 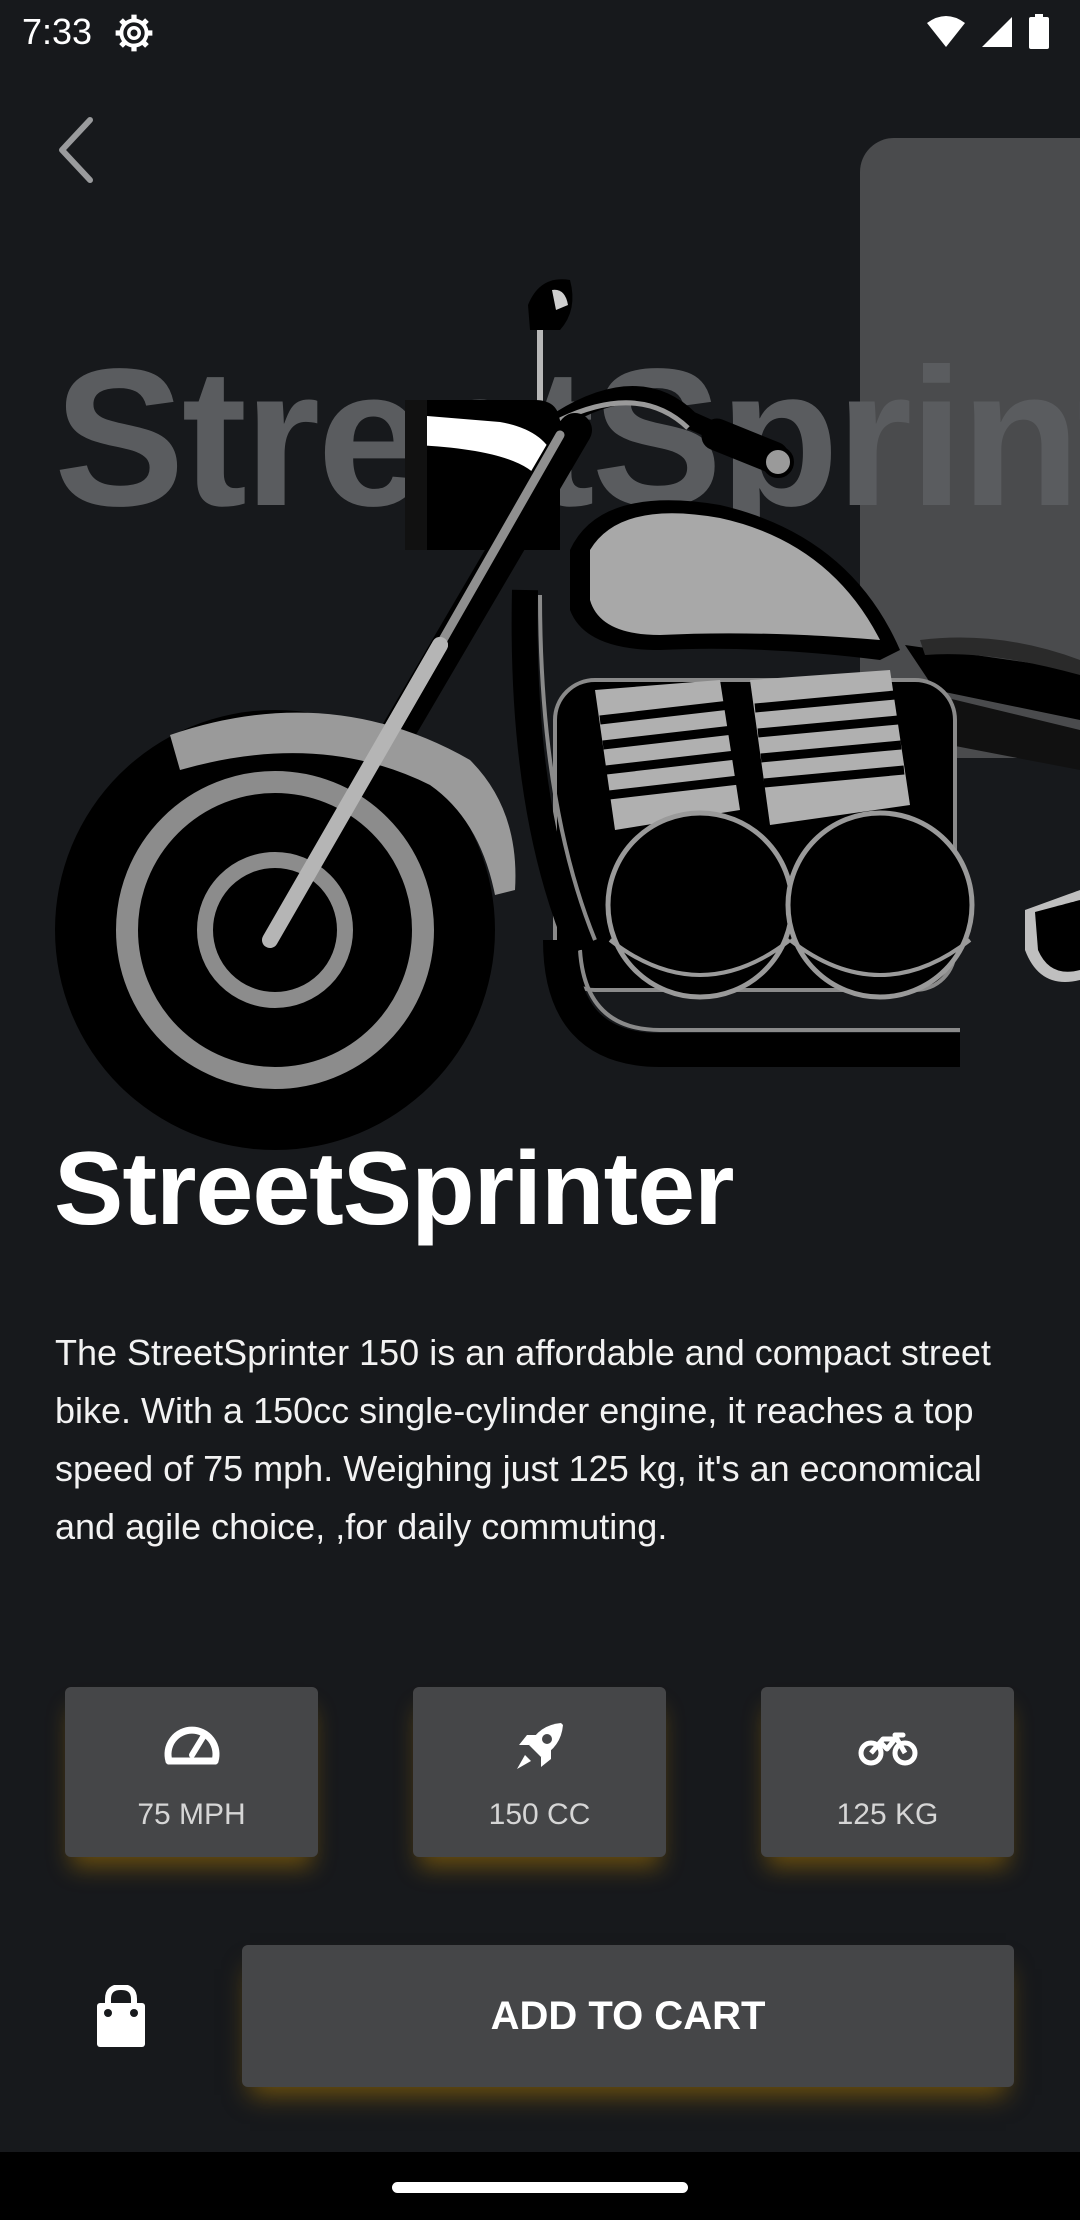 I want to click on product-title: StreetSprinter, so click(x=394, y=1189).